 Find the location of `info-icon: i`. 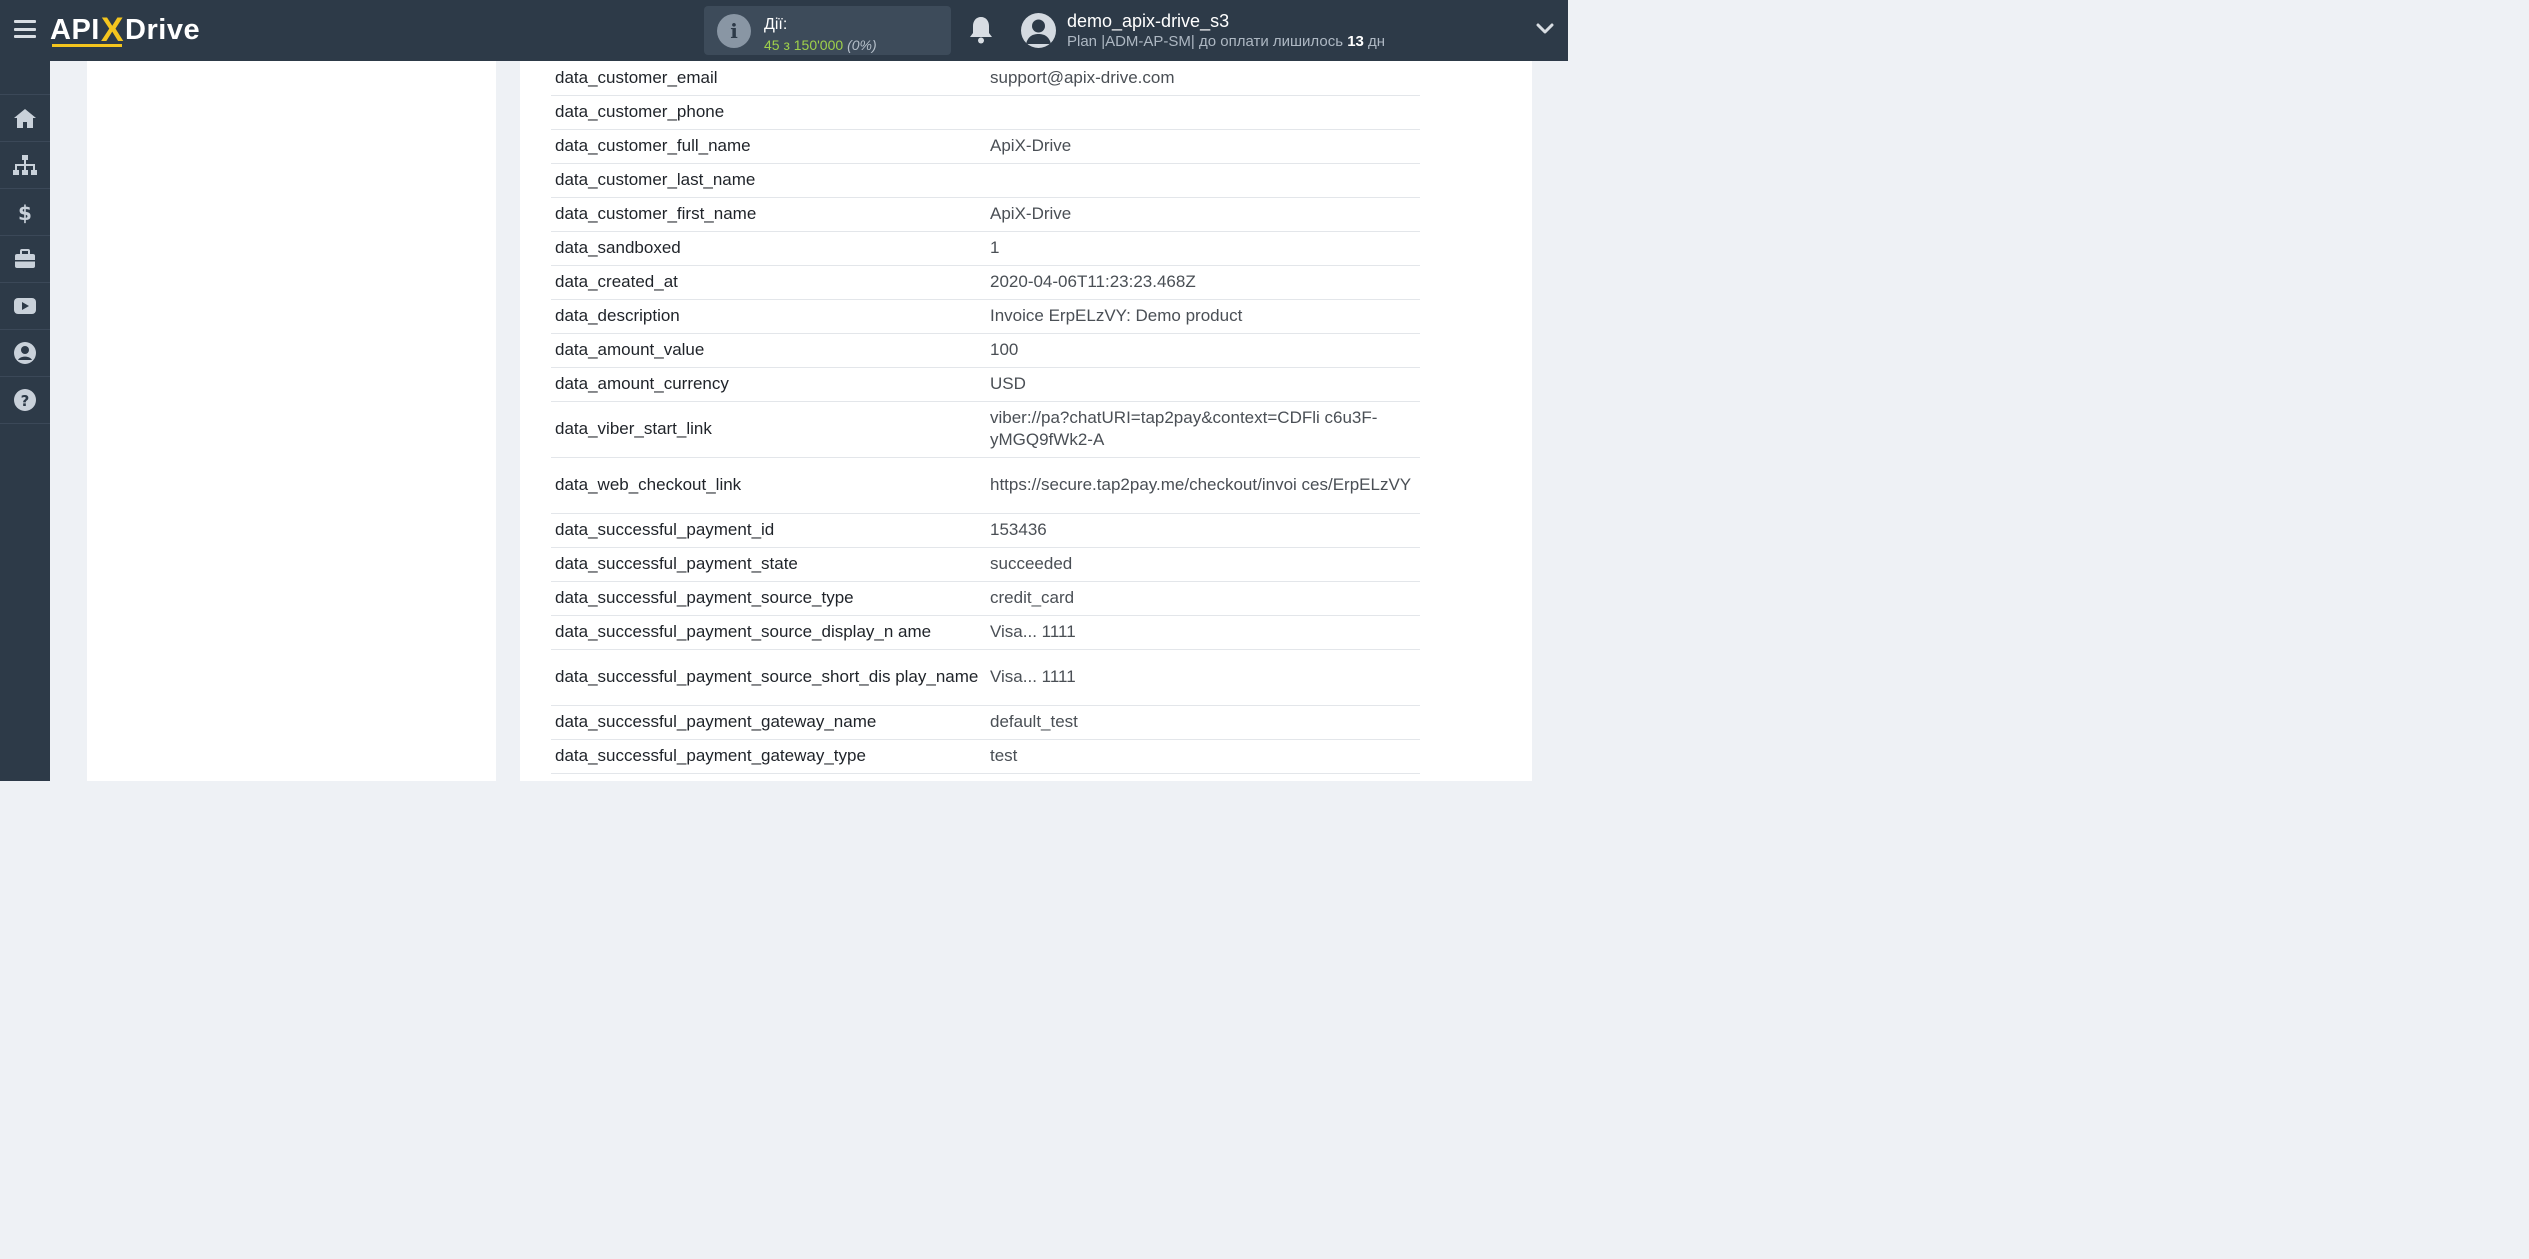

info-icon: i is located at coordinates (734, 31).